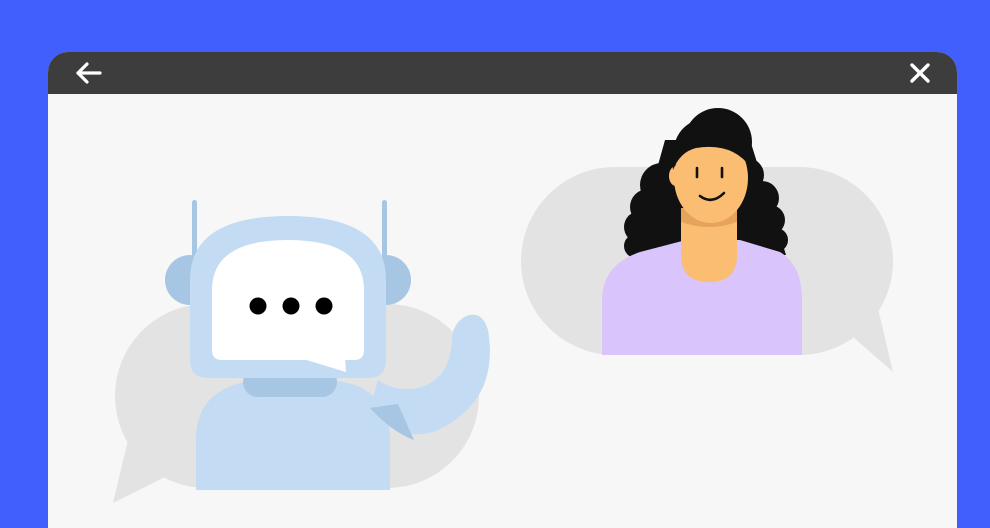  I want to click on arrow-left-icon, so click(89, 73).